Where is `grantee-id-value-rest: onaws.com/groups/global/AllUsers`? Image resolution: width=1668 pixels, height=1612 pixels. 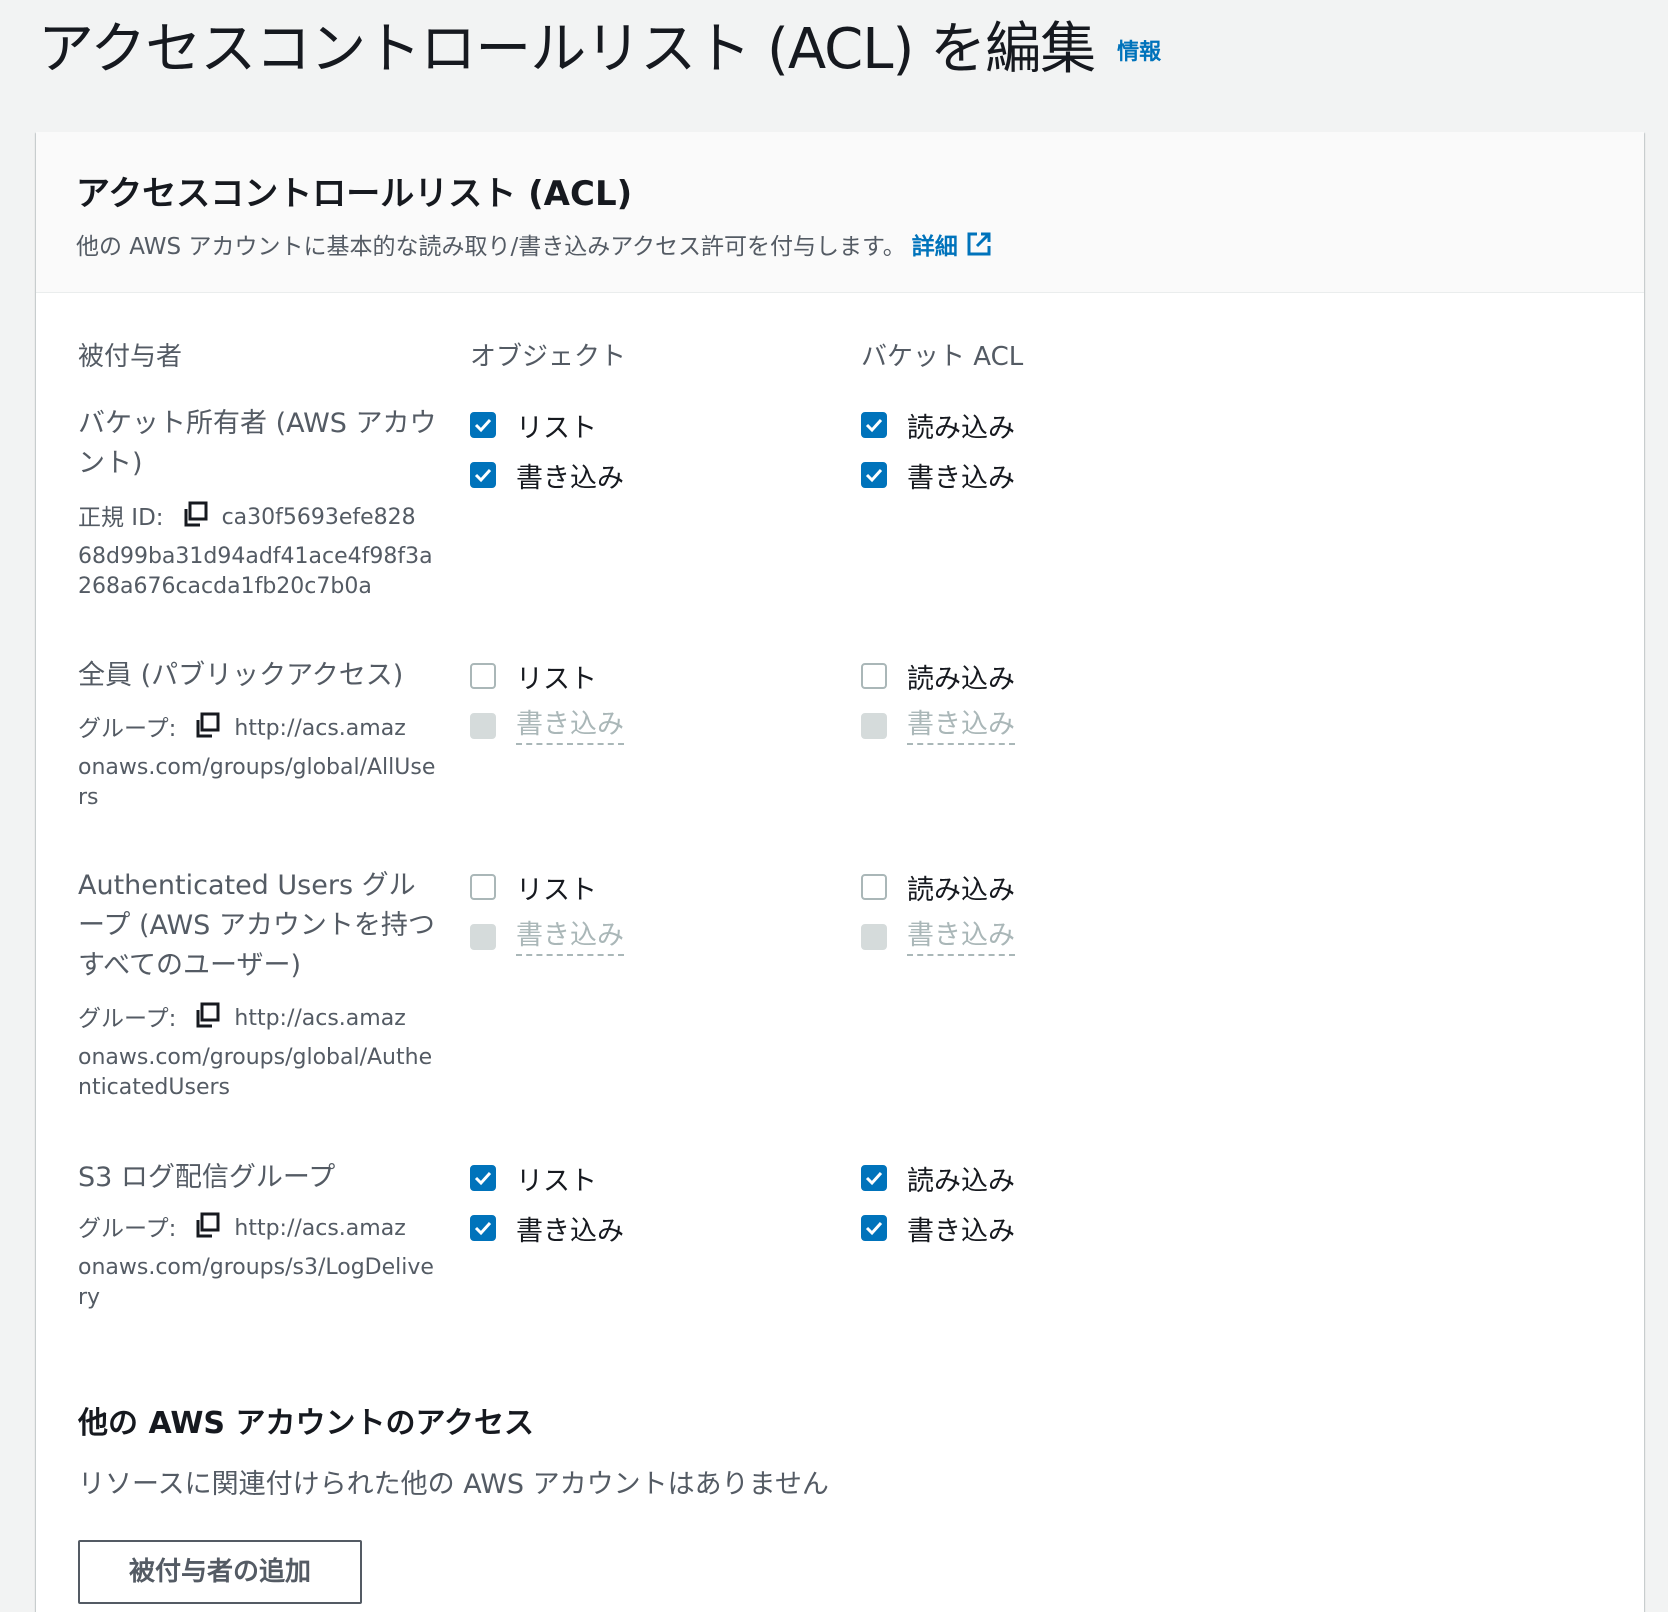 grantee-id-value-rest: onaws.com/groups/global/AllUsers is located at coordinates (257, 782).